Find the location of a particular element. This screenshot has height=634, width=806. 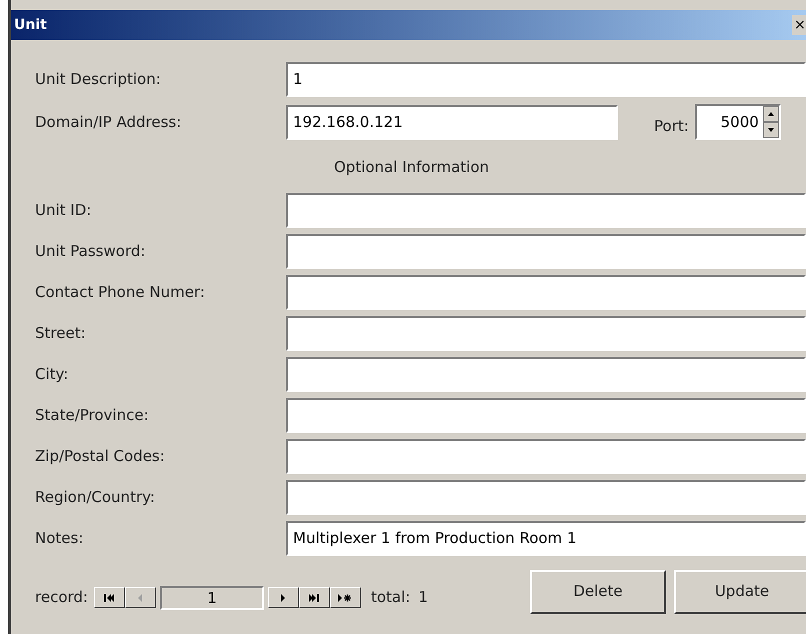

close-button: × is located at coordinates (799, 25).